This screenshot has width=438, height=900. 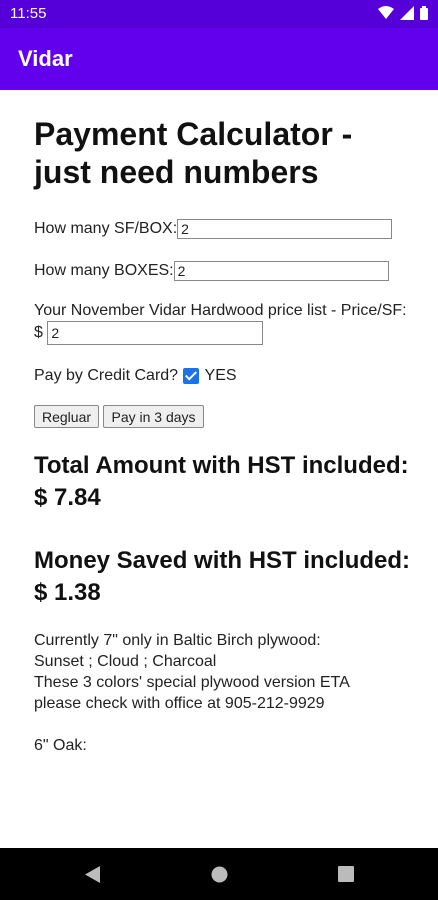 What do you see at coordinates (224, 416) in the screenshot?
I see `button-row: Regluar Pay in 3 days` at bounding box center [224, 416].